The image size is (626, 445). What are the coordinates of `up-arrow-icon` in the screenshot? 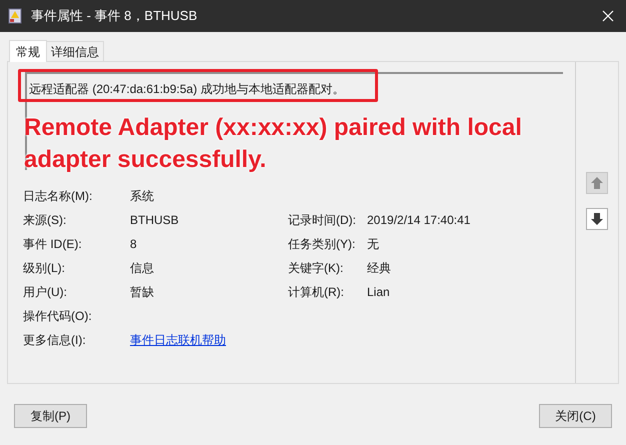 It's located at (597, 183).